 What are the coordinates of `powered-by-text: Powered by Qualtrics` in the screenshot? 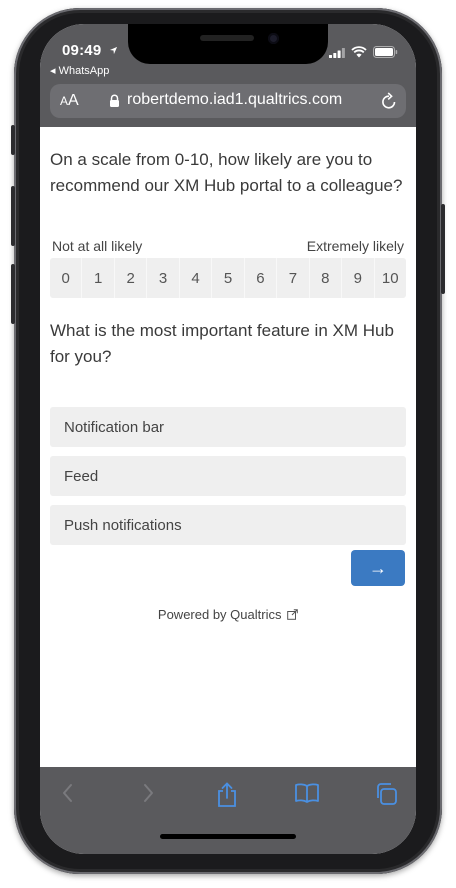 It's located at (219, 614).